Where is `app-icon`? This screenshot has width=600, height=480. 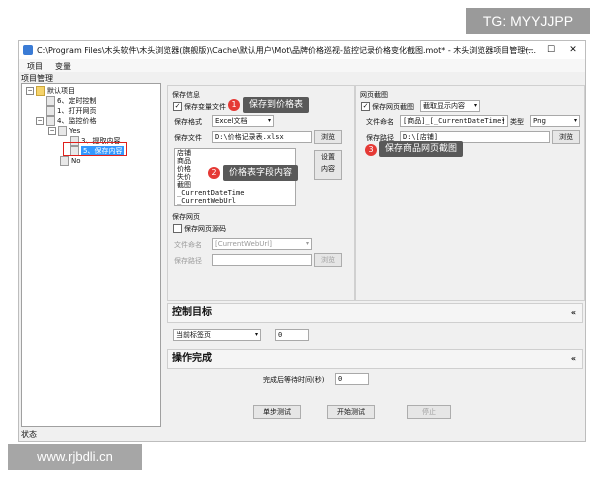 app-icon is located at coordinates (28, 50).